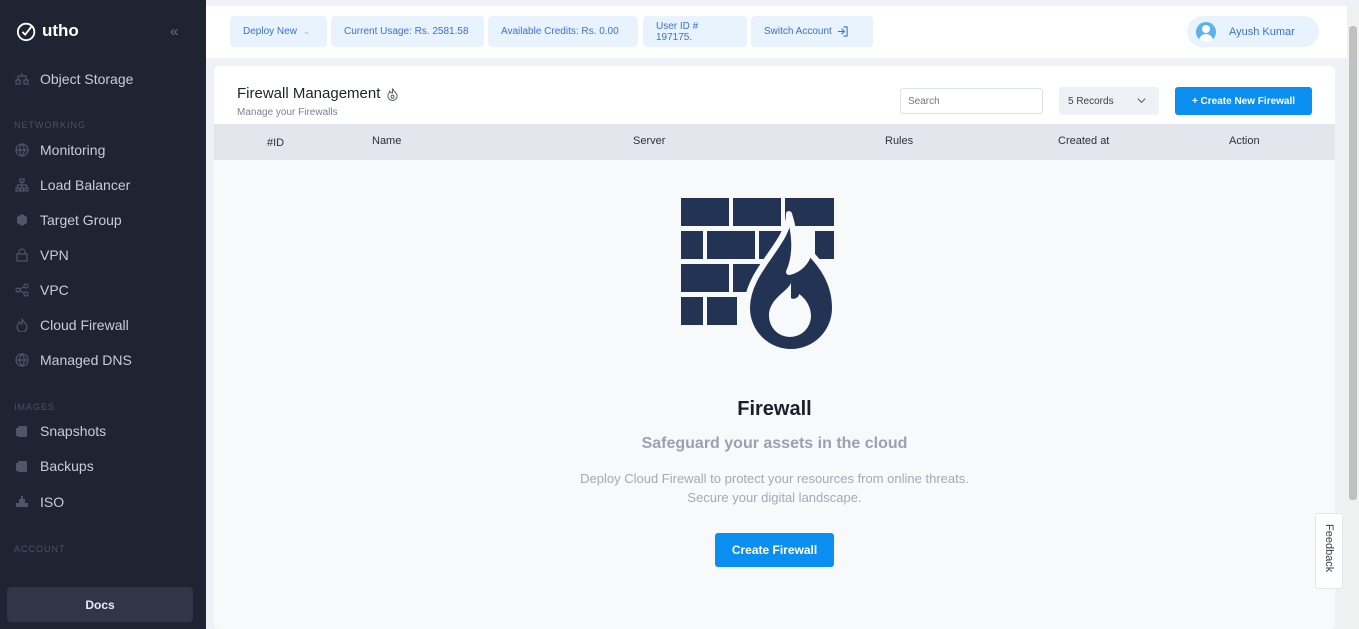  I want to click on page-title: Firewall Management, so click(318, 93).